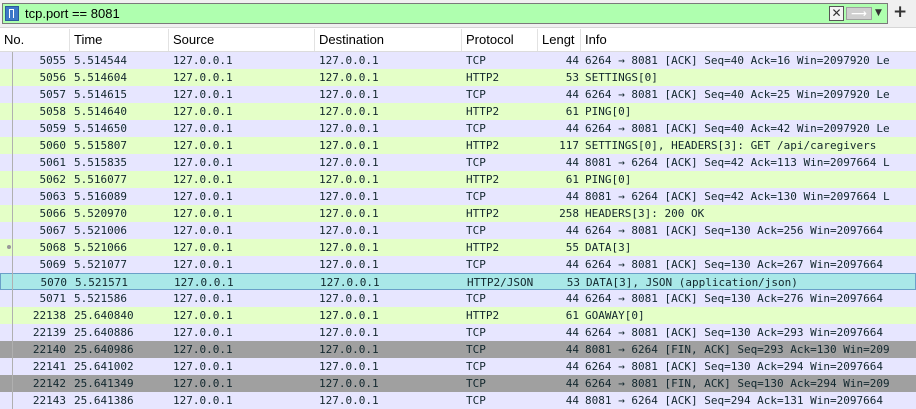 This screenshot has height=409, width=916. Describe the element at coordinates (621, 77) in the screenshot. I see `cell-info: SETTINGS[0]` at that location.